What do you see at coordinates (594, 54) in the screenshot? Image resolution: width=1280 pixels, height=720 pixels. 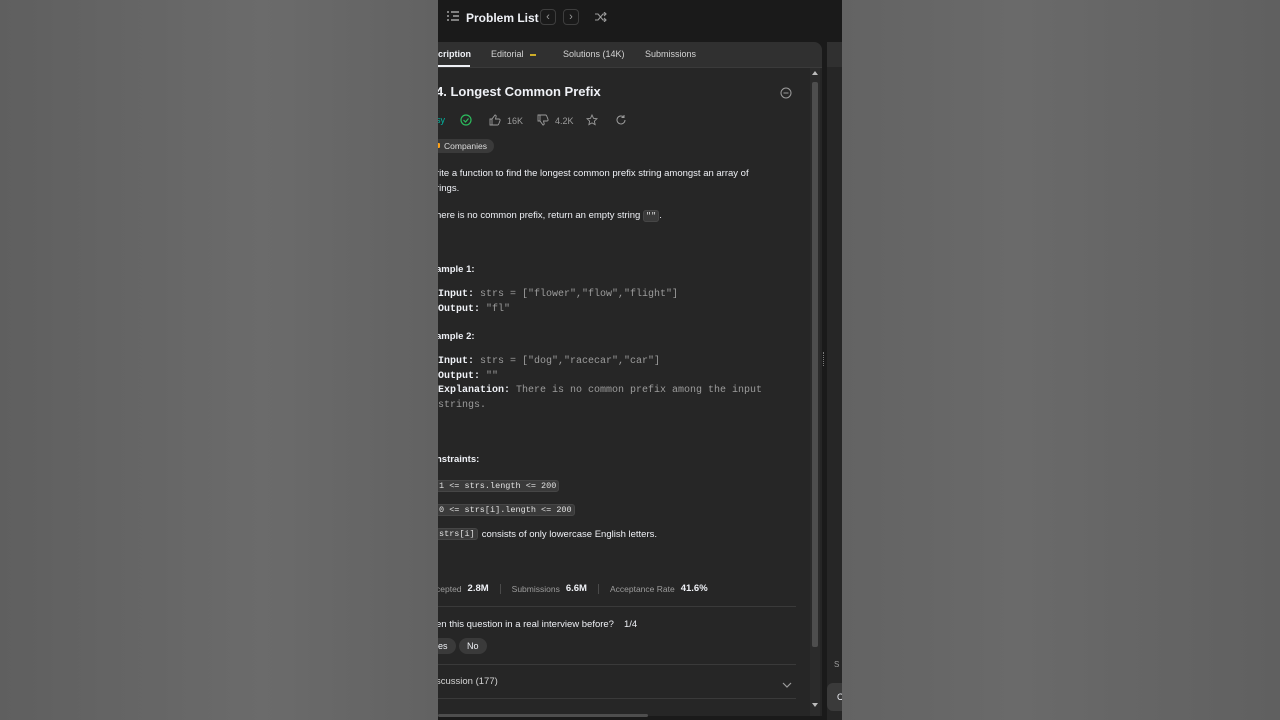 I see `tab-solutions: Solutions (14K)` at bounding box center [594, 54].